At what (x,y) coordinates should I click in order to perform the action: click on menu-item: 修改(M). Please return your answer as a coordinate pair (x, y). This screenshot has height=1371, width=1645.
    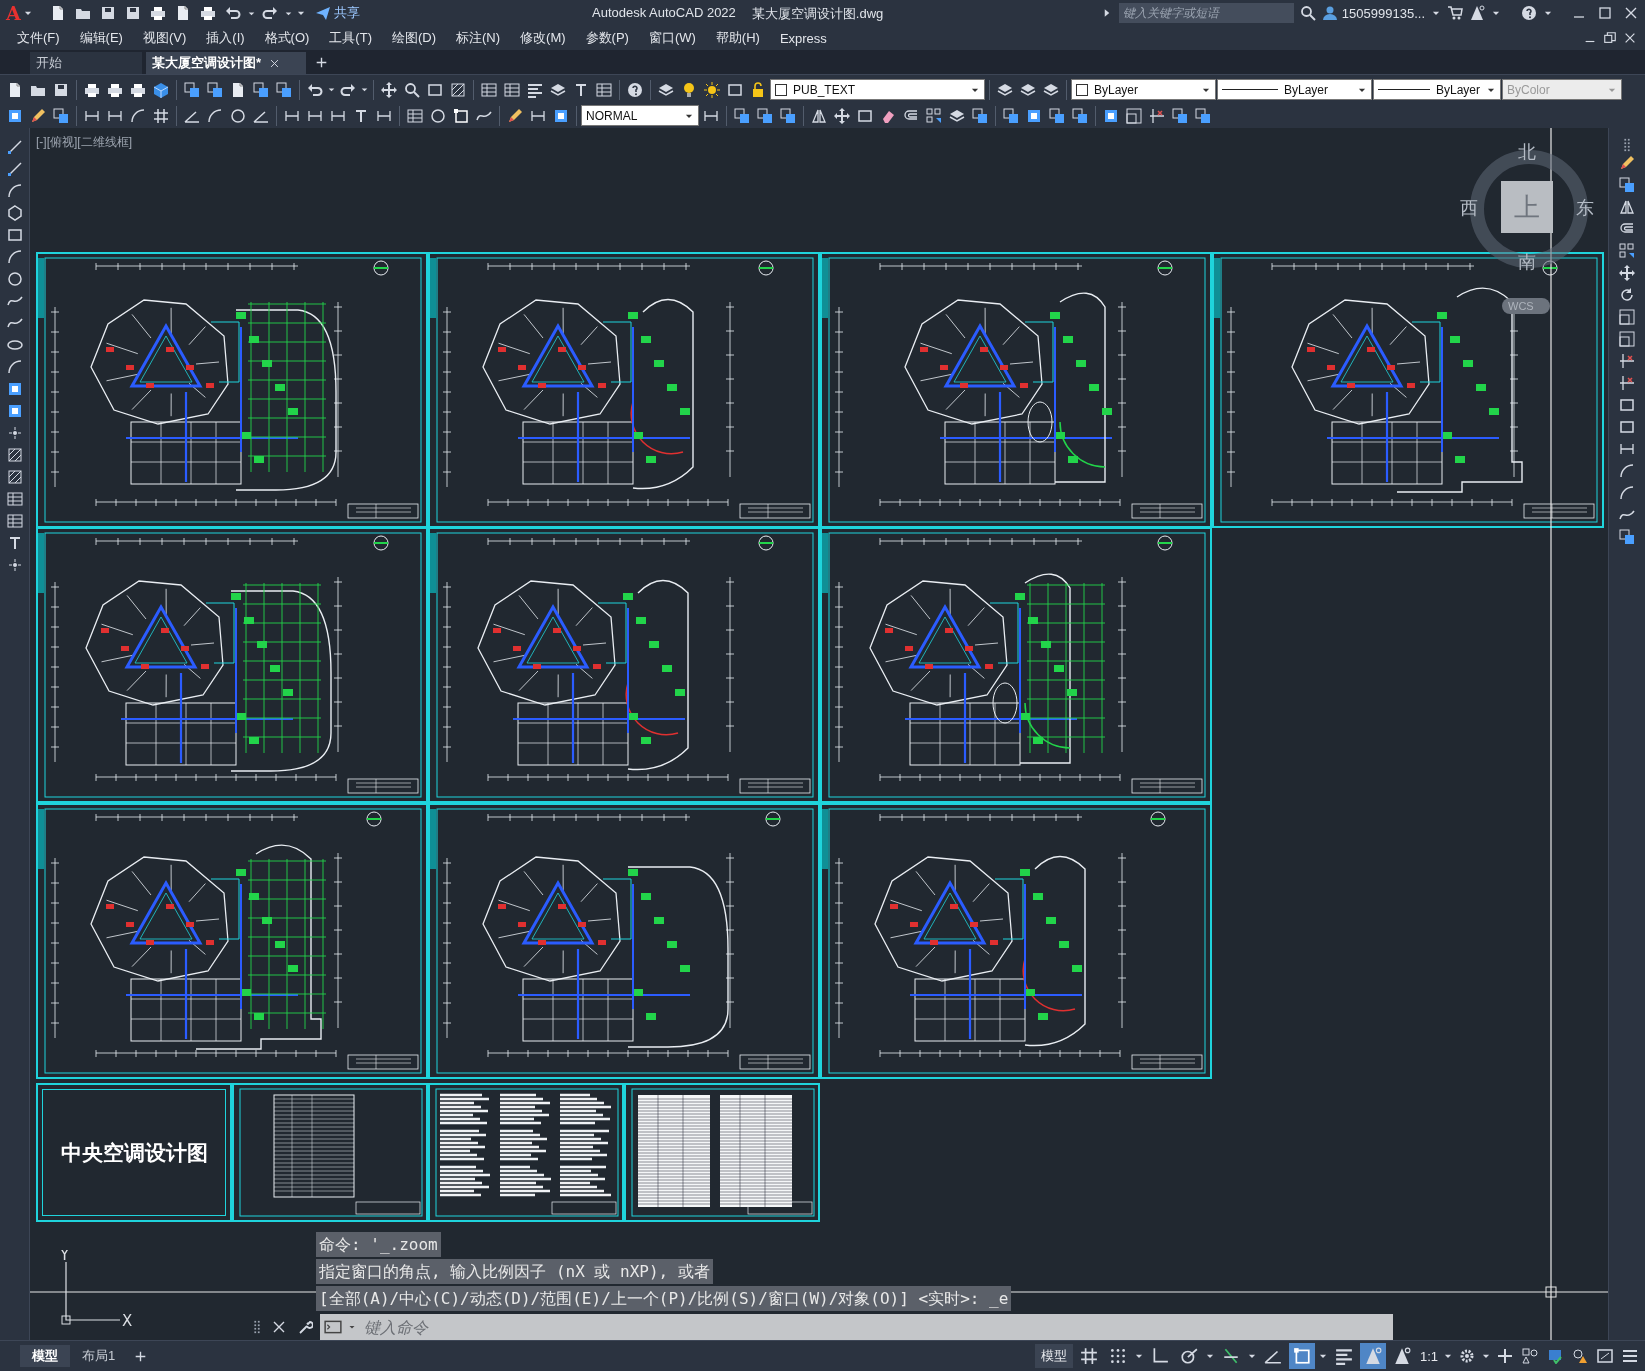
    Looking at the image, I should click on (548, 38).